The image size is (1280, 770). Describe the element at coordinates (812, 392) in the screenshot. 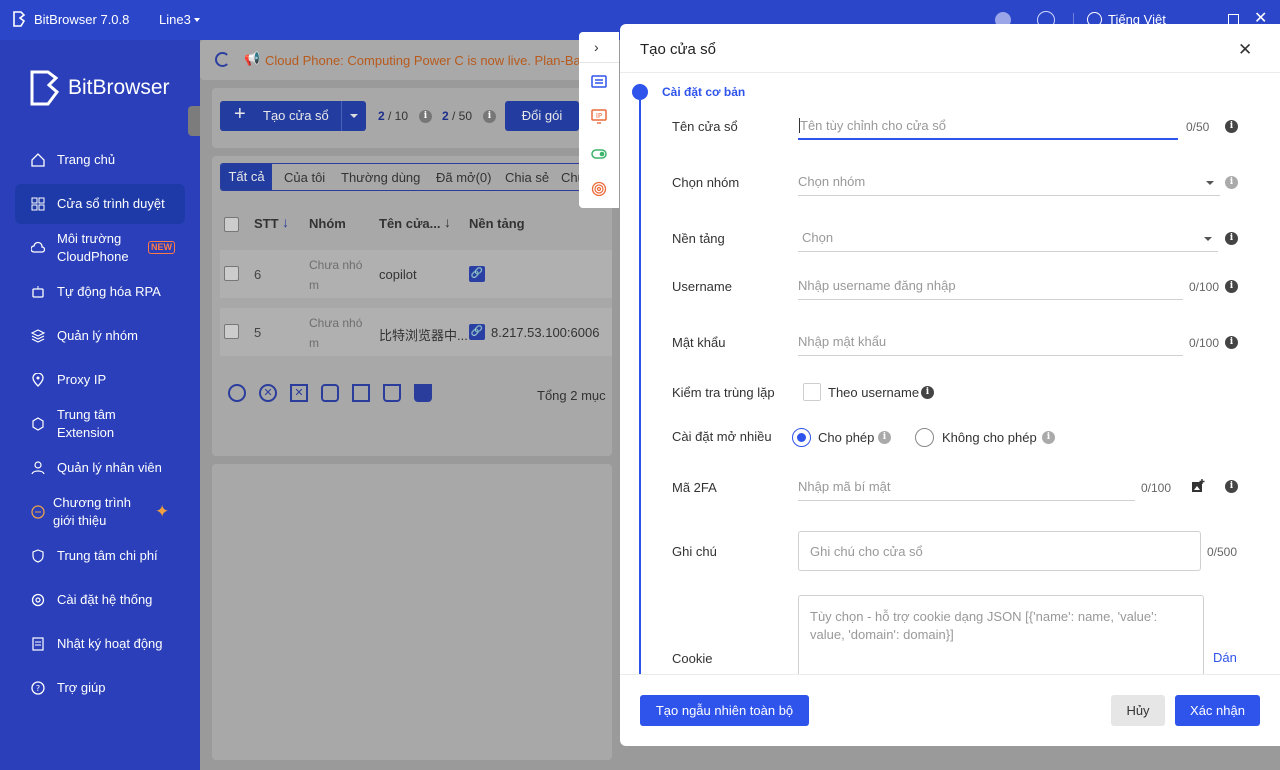

I see `duplicate-check-checkbox` at that location.